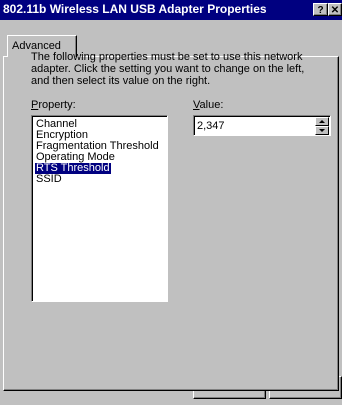  I want to click on property-label: Property:, so click(53, 105).